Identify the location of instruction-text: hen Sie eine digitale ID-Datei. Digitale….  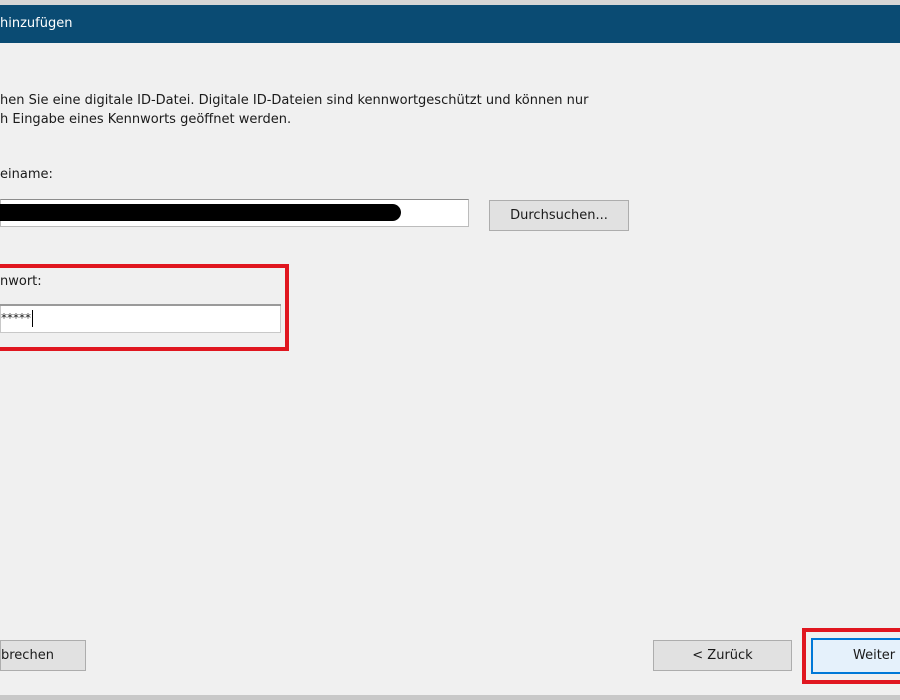
(320, 110).